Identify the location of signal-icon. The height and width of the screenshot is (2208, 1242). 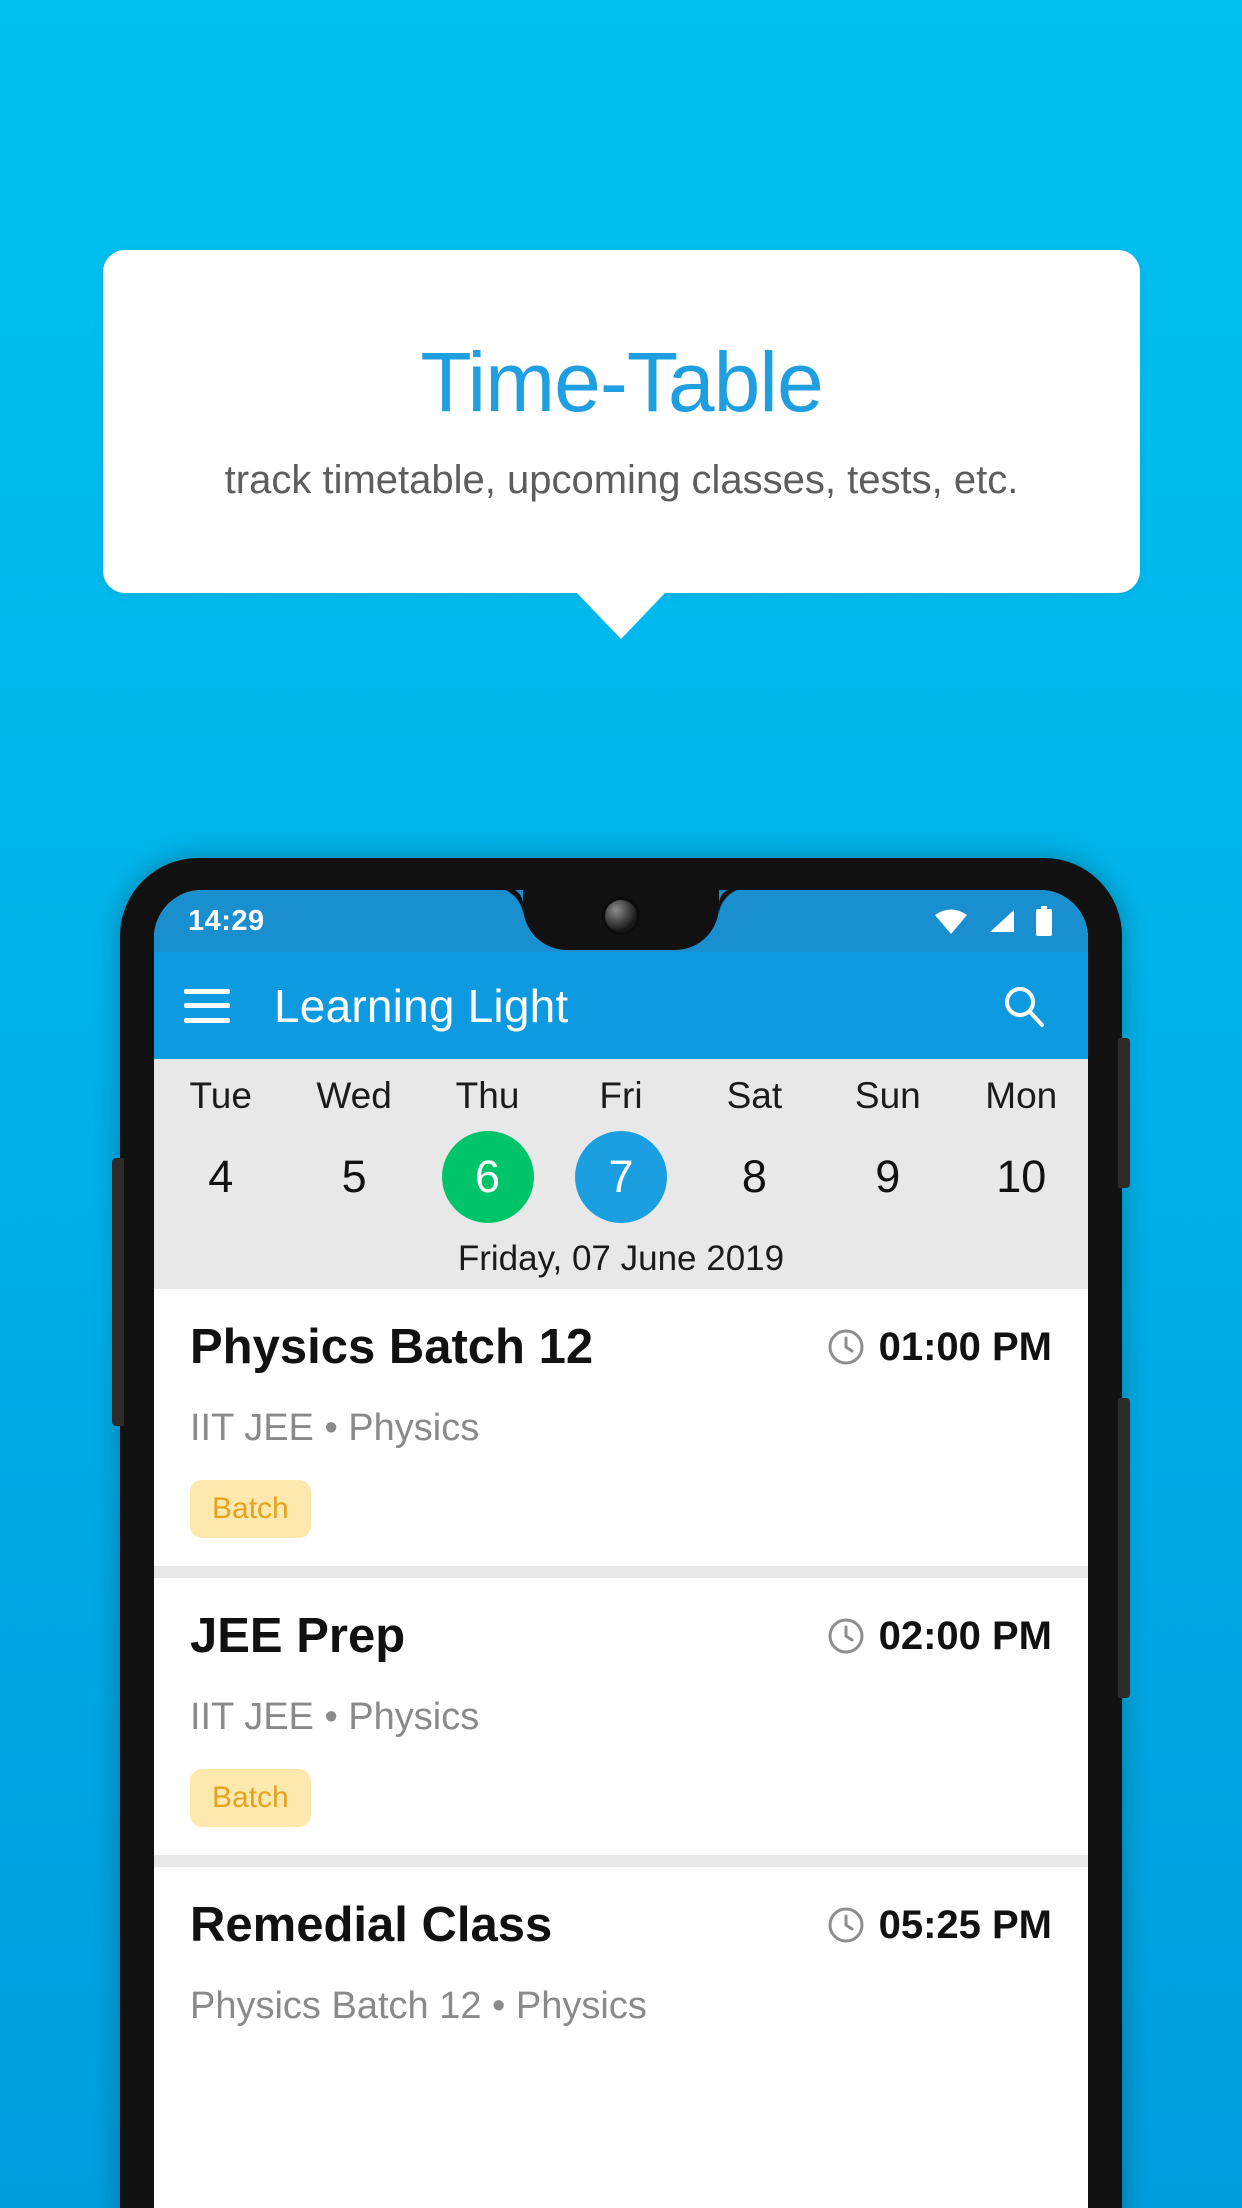
(1002, 921).